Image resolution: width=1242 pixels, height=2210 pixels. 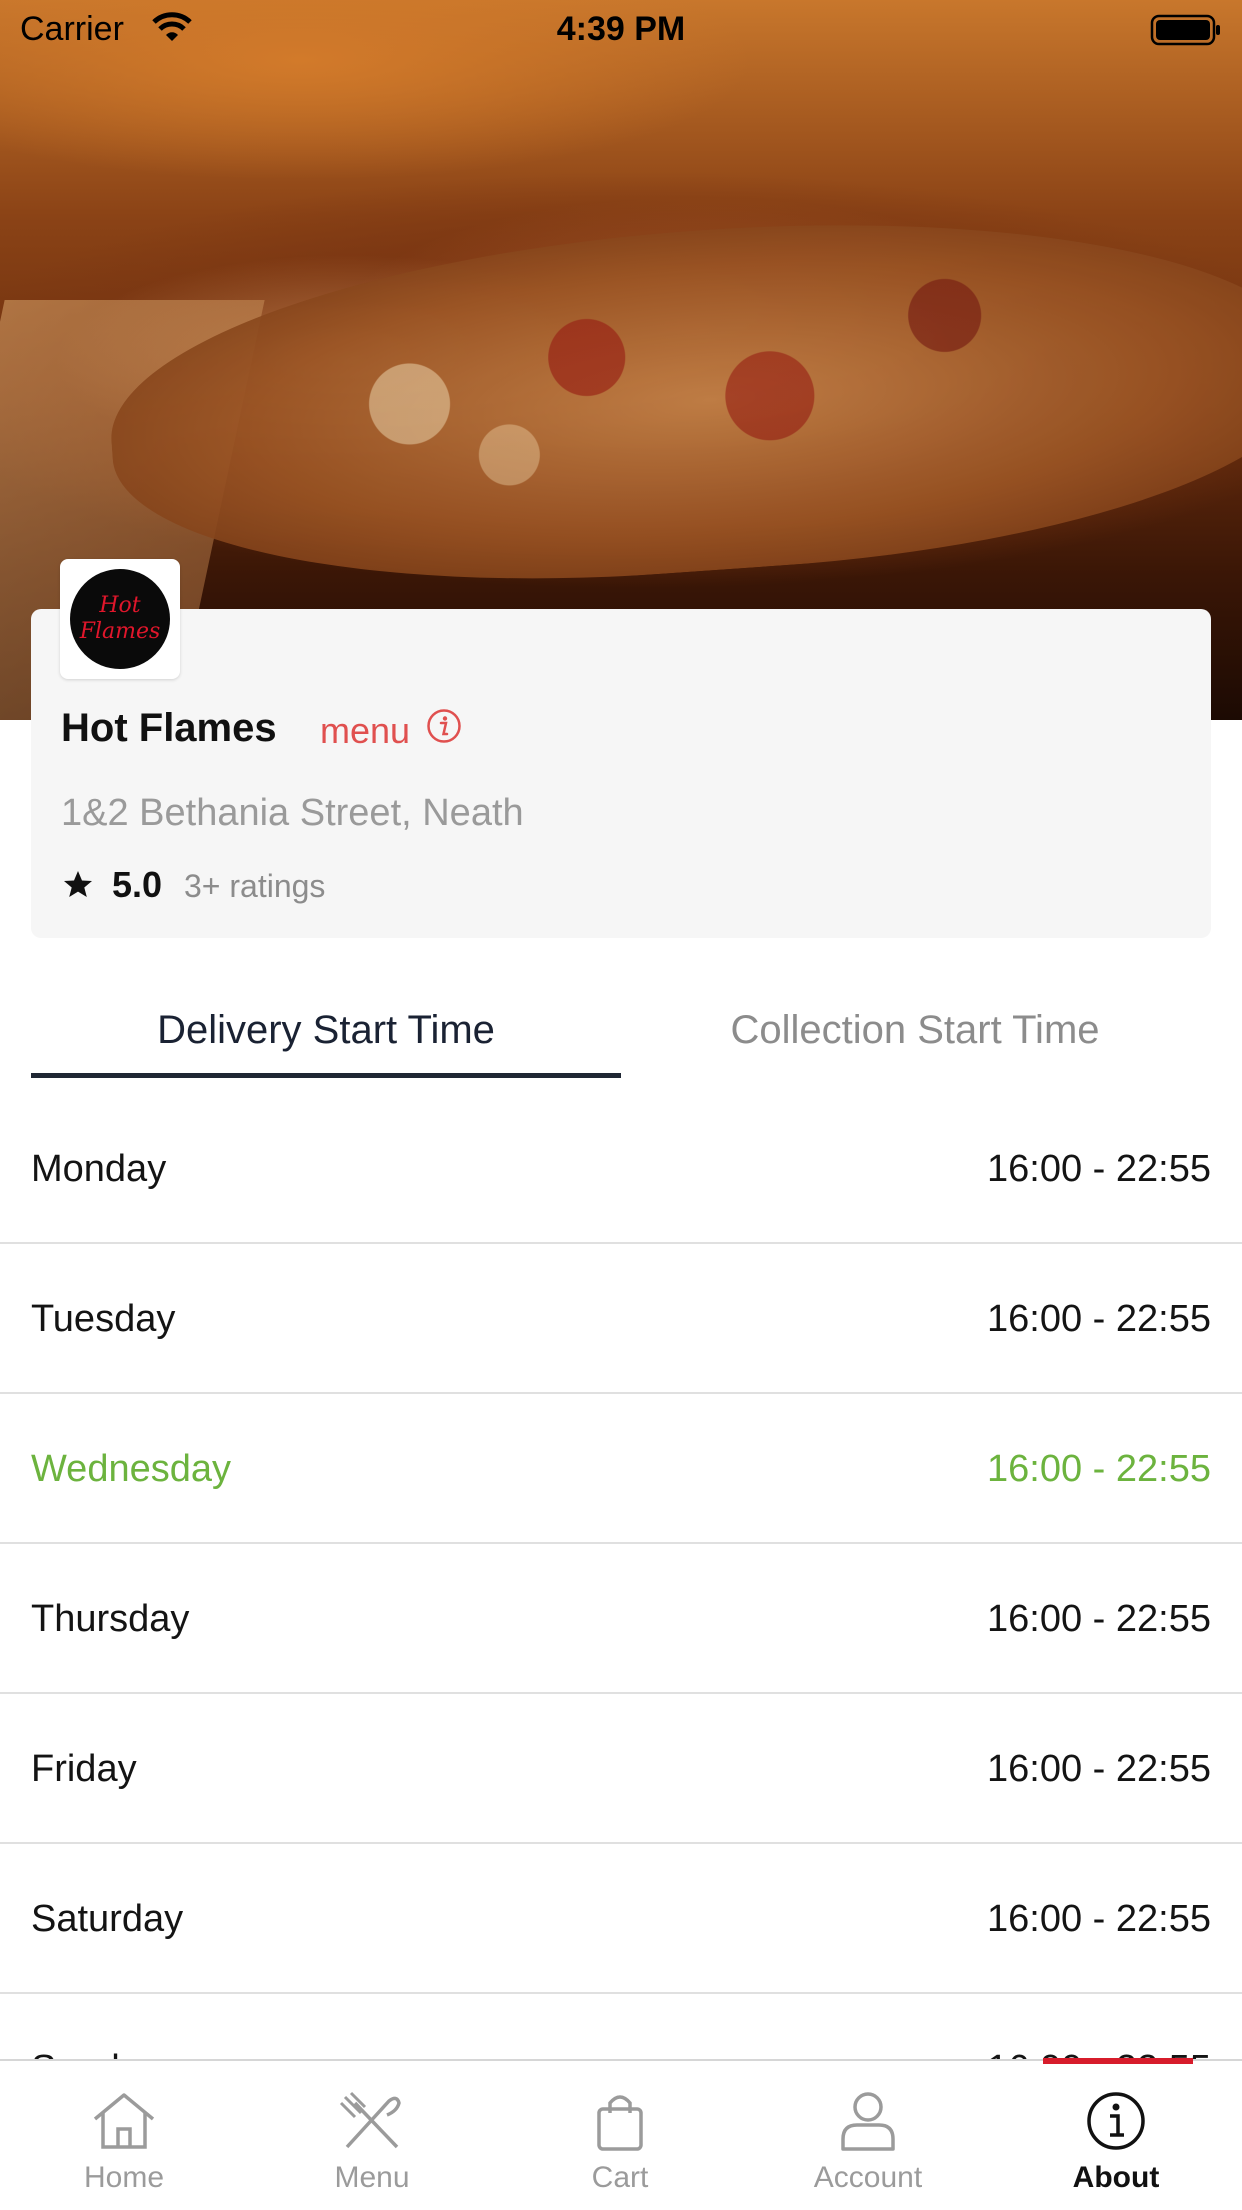 I want to click on fork-knife-icon, so click(x=370, y=2120).